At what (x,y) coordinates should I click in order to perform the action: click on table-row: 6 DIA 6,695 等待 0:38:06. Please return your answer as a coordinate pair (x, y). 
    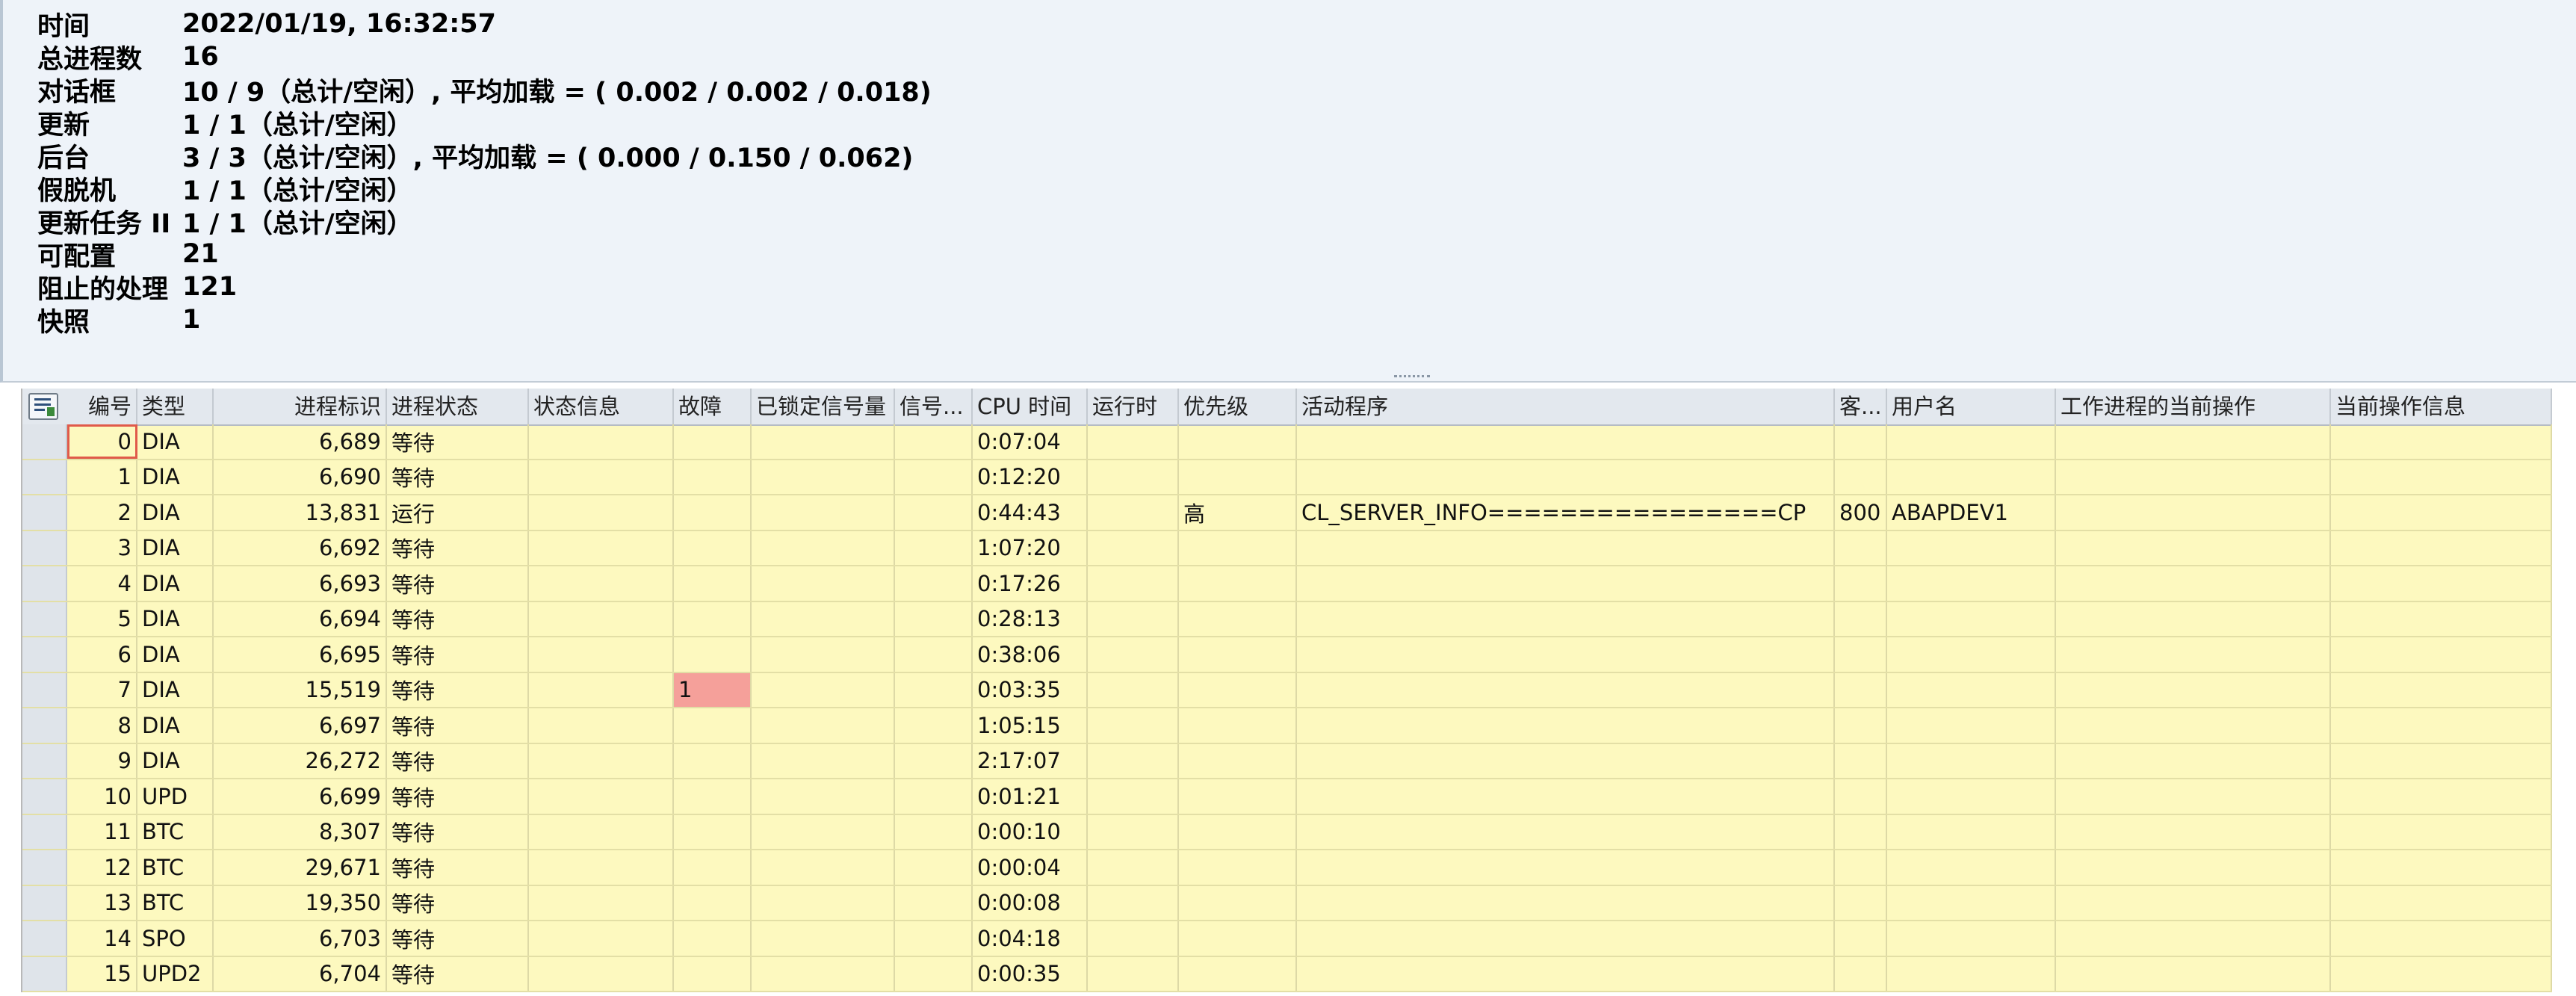
    Looking at the image, I should click on (1287, 655).